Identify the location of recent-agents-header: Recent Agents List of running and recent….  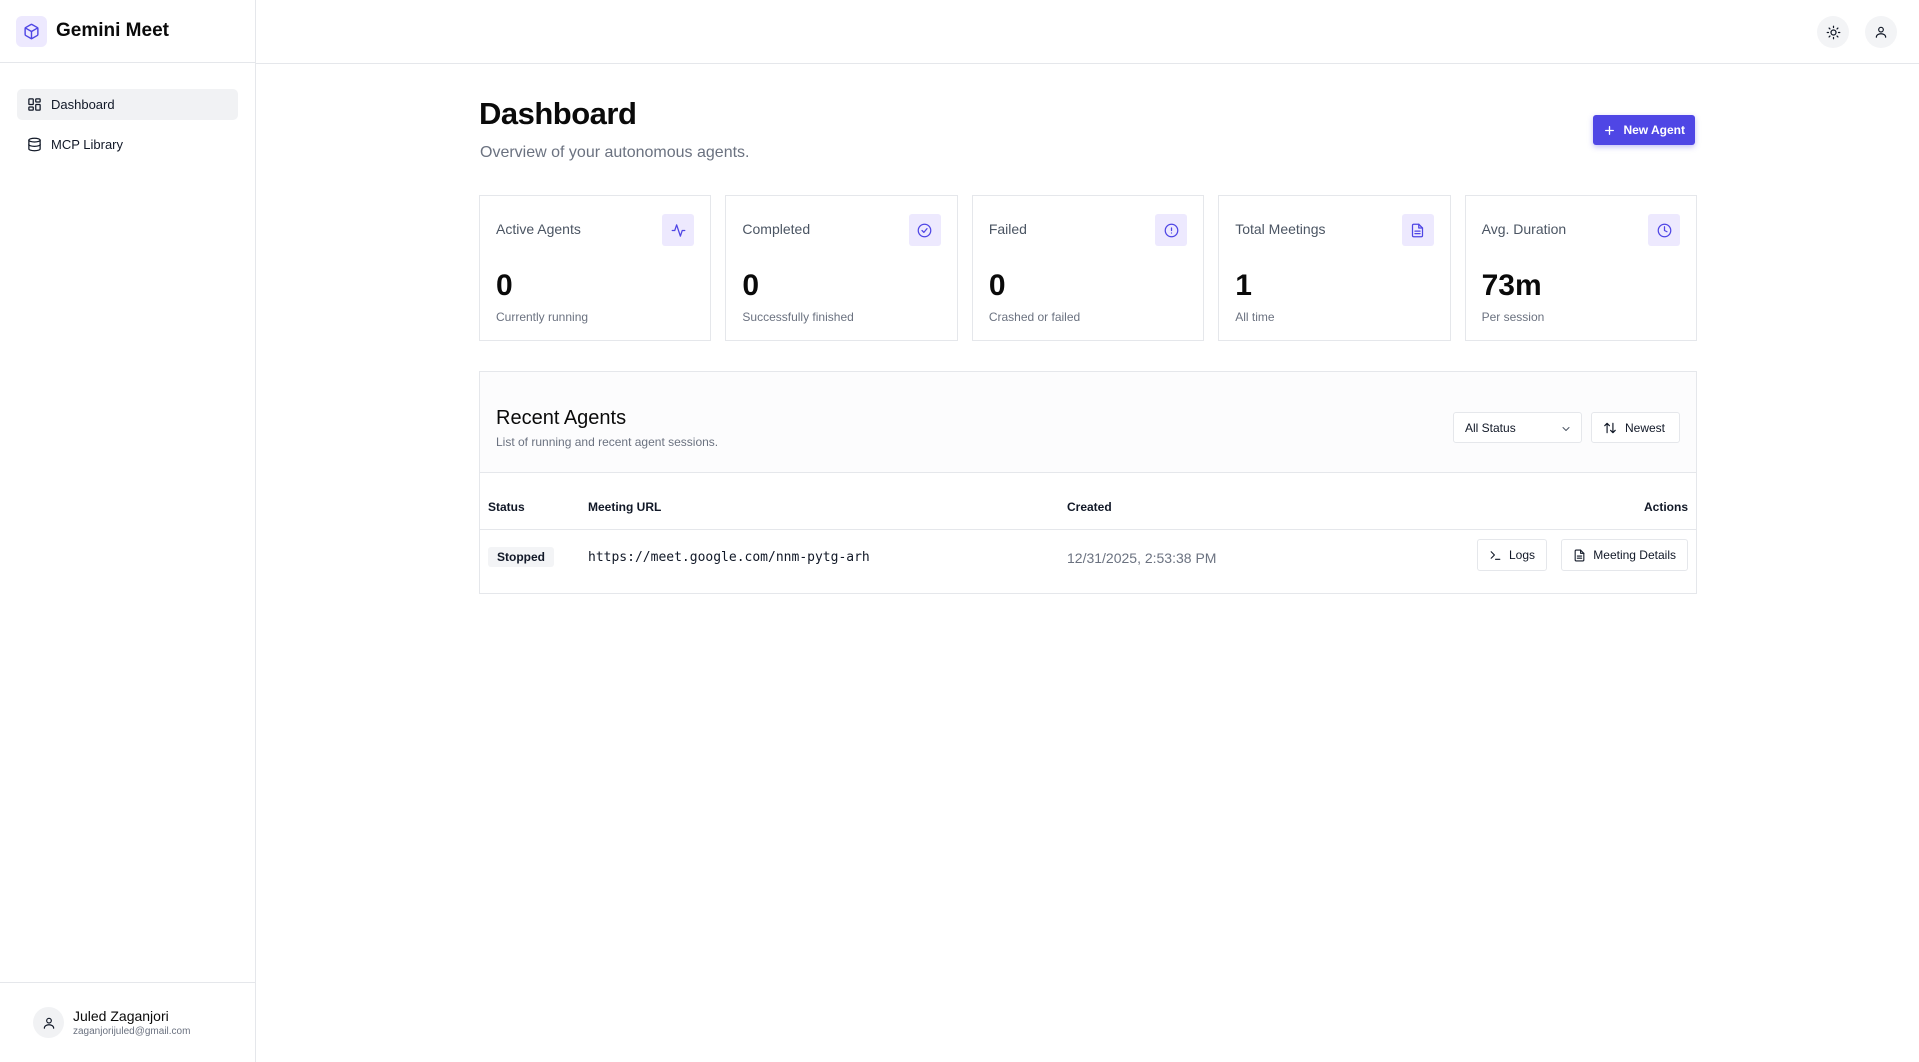
(1088, 422).